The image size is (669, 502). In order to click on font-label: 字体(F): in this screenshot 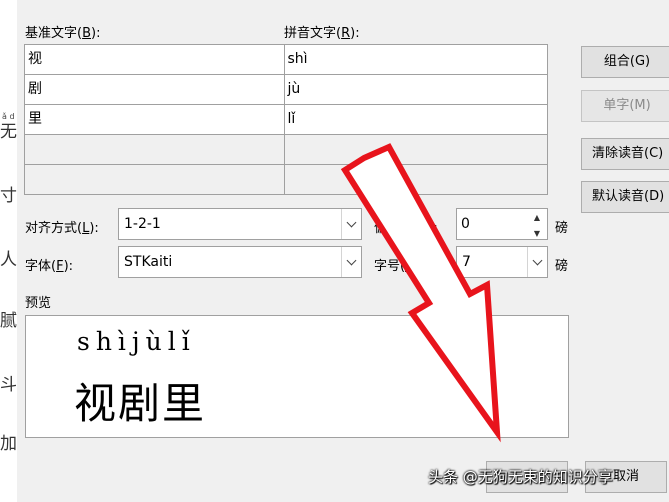, I will do `click(49, 266)`.